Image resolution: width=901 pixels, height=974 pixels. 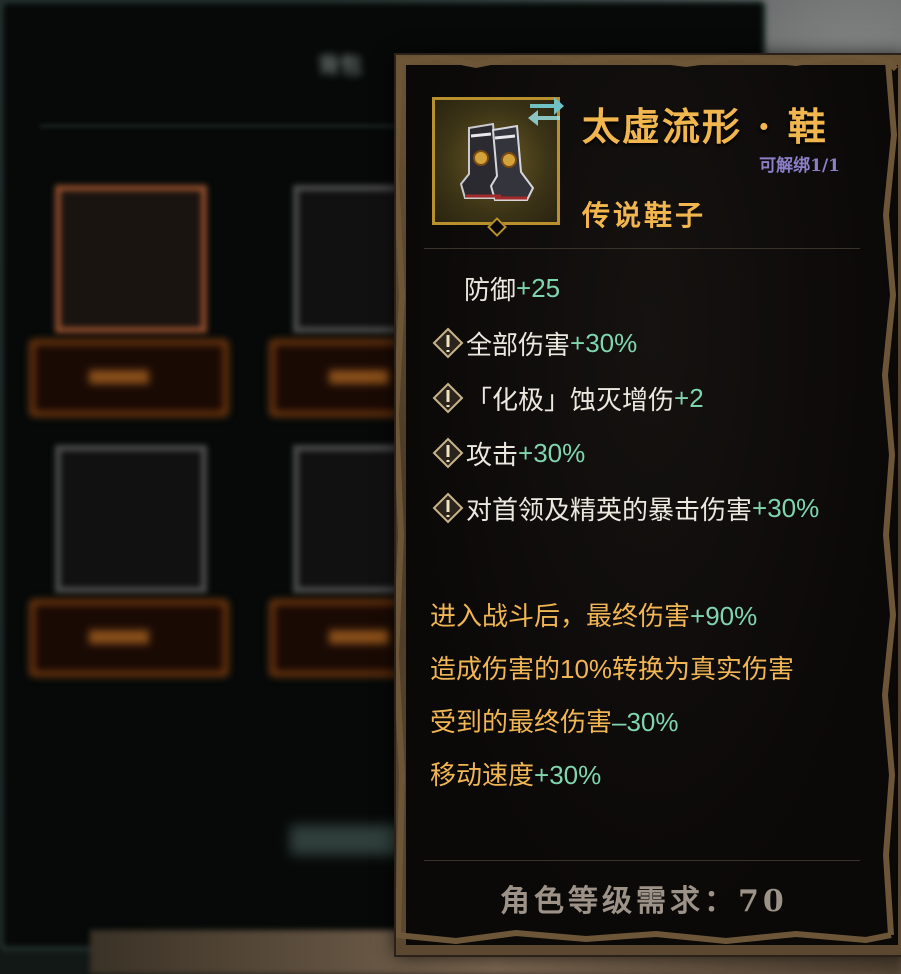 What do you see at coordinates (339, 66) in the screenshot?
I see `inventory-panel-title: 背包` at bounding box center [339, 66].